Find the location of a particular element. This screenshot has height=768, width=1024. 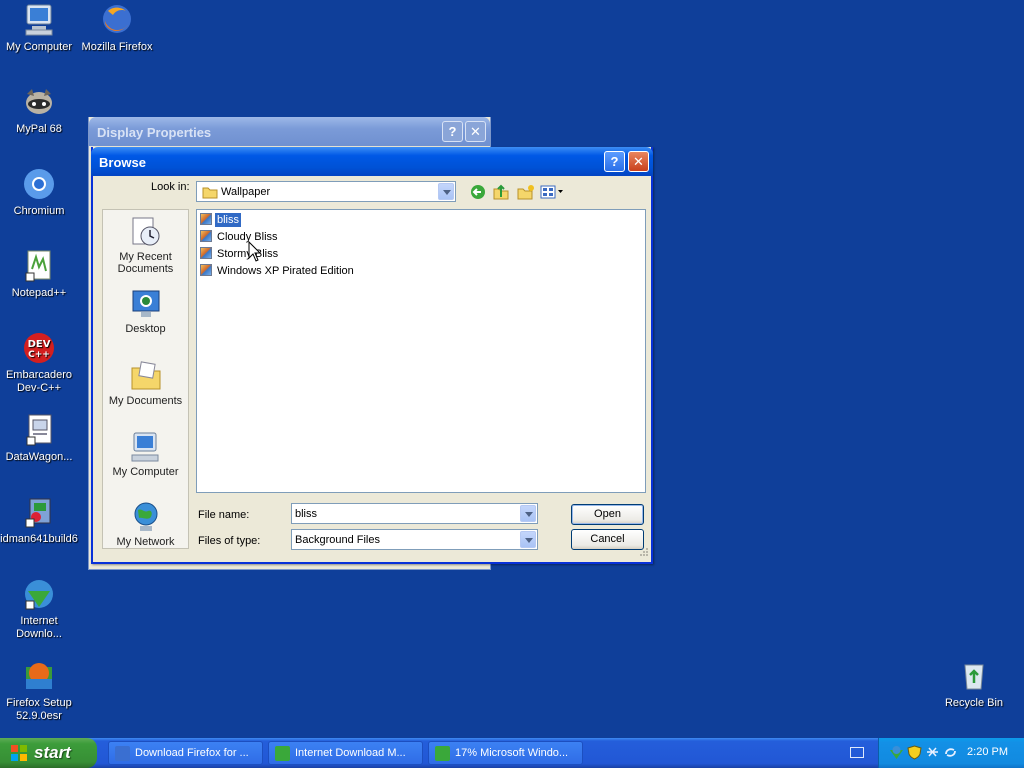

desktop-icon-label: Mozilla Firefox is located at coordinates (117, 47).